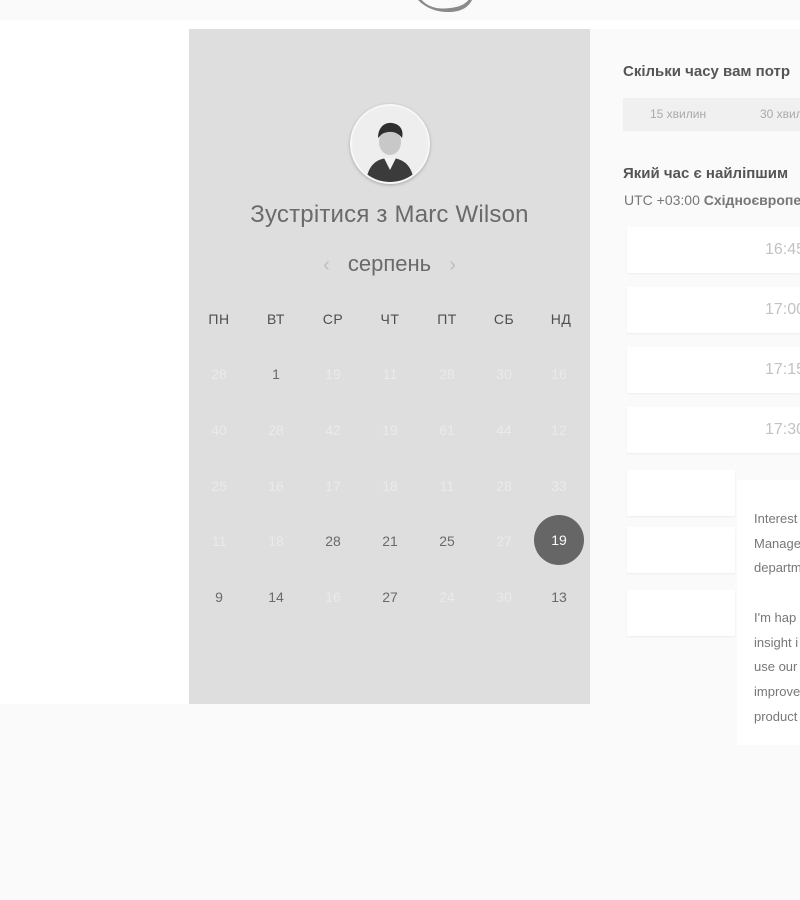 The height and width of the screenshot is (900, 800). What do you see at coordinates (445, 6) in the screenshot?
I see `logo-icon` at bounding box center [445, 6].